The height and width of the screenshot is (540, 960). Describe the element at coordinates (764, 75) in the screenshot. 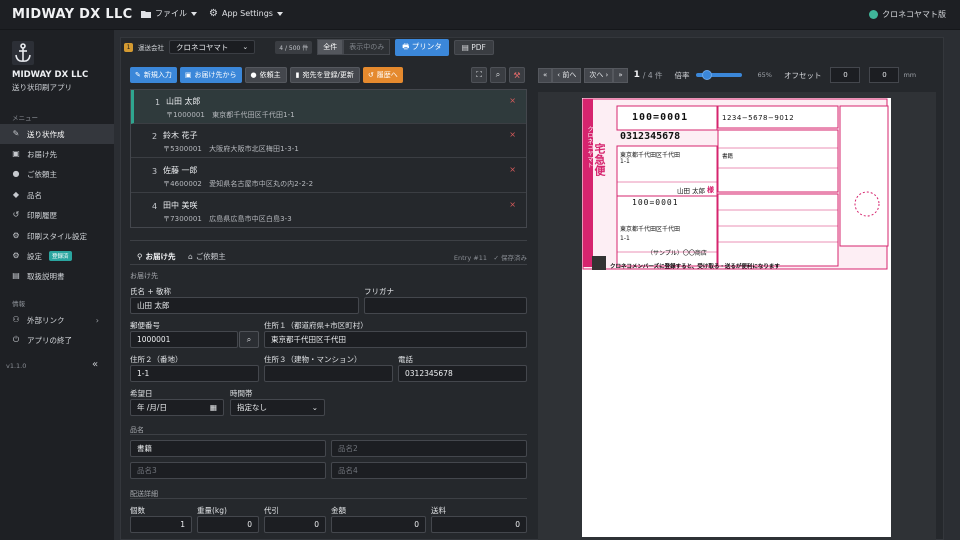

I see `zoom-value: 65%` at that location.